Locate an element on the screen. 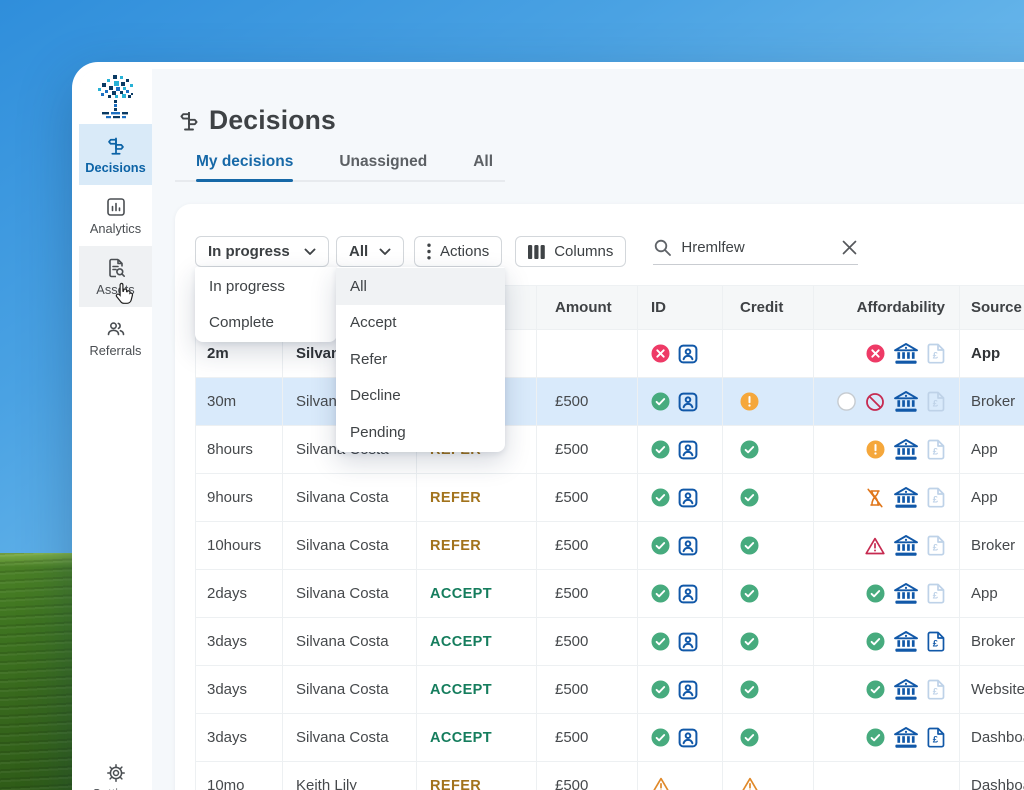 This screenshot has width=1024, height=790. decision-filter-dropdown: All is located at coordinates (370, 251).